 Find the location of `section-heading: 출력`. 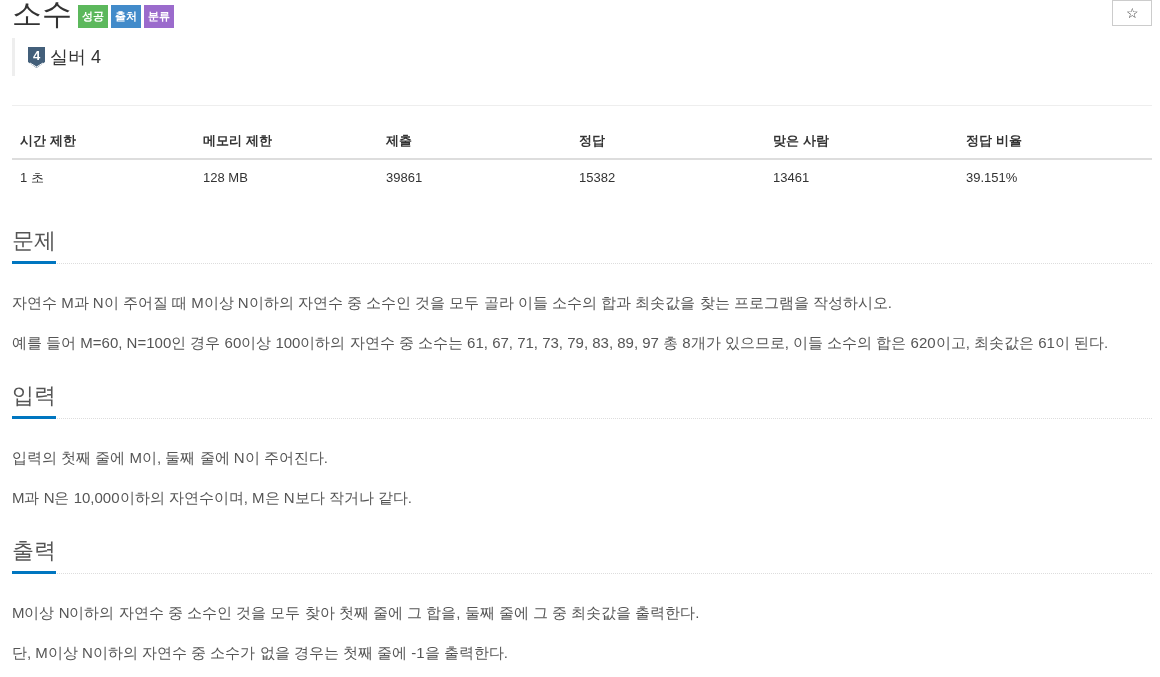

section-heading: 출력 is located at coordinates (34, 556).